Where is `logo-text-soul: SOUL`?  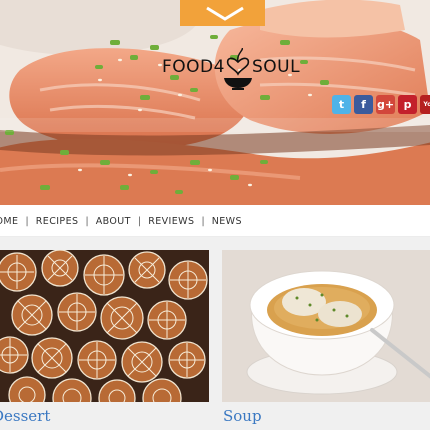
logo-text-soul: SOUL is located at coordinates (276, 67).